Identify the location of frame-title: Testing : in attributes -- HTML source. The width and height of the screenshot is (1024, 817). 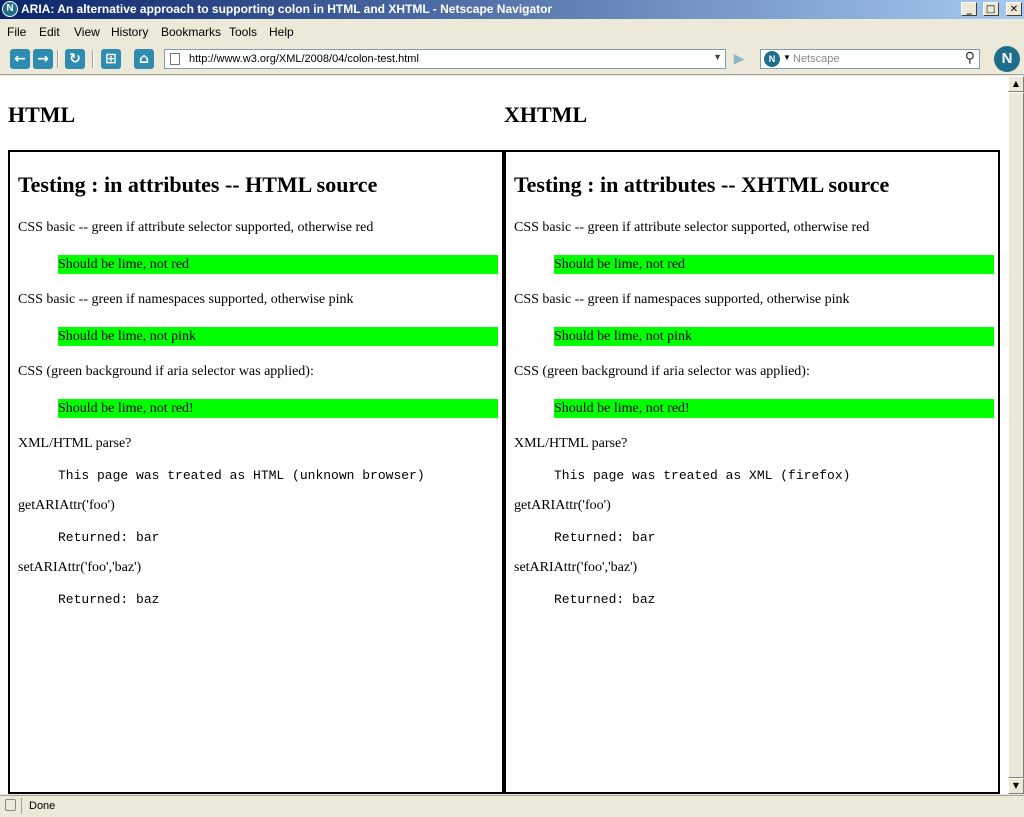
(198, 184).